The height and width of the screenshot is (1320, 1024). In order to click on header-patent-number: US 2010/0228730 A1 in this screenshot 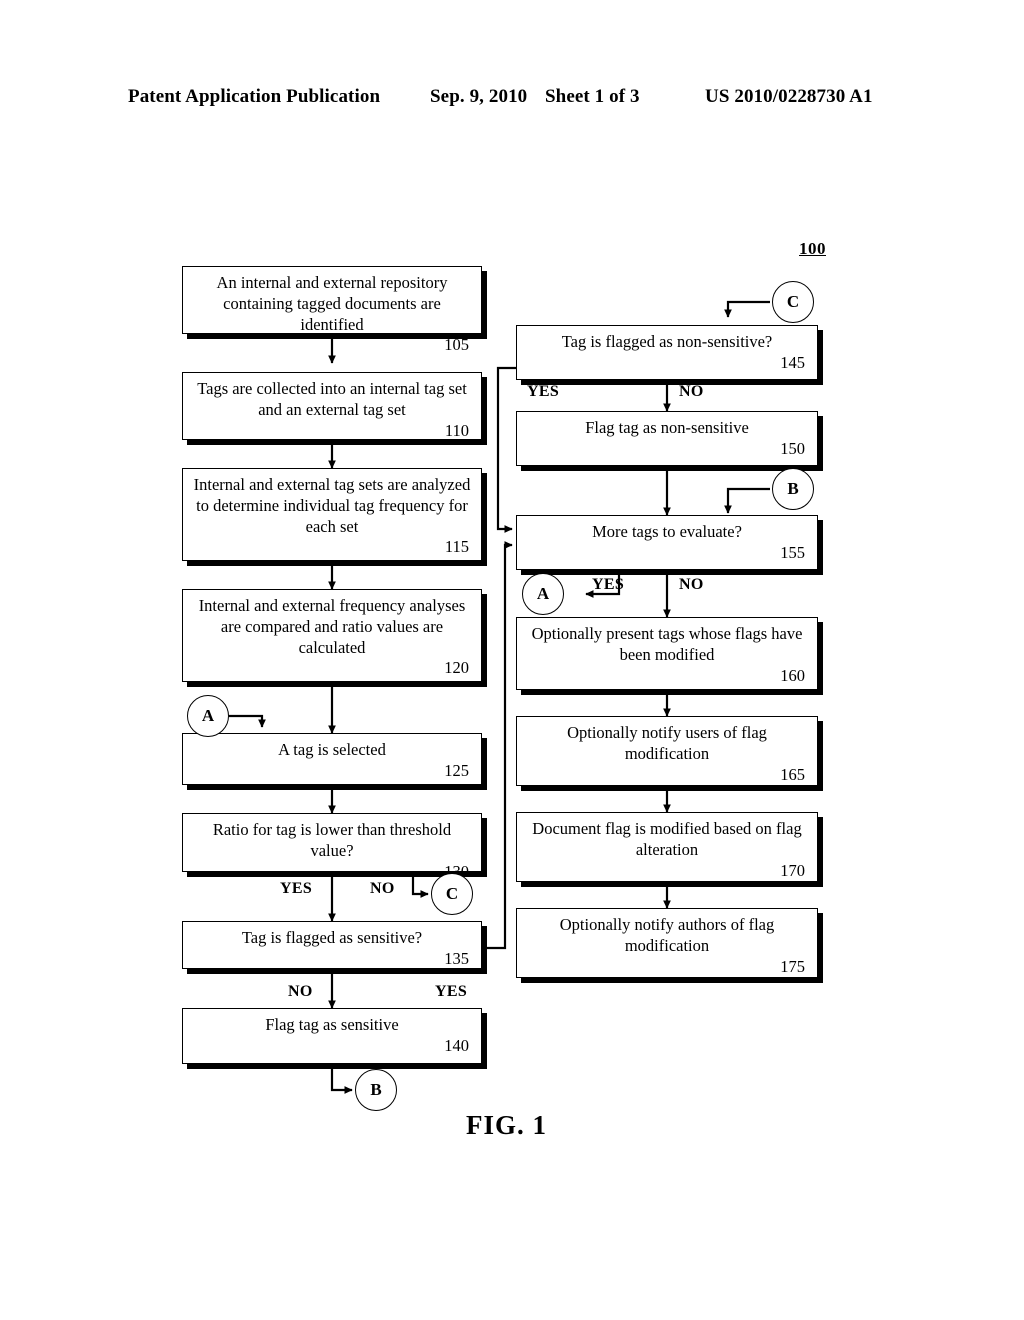, I will do `click(789, 96)`.